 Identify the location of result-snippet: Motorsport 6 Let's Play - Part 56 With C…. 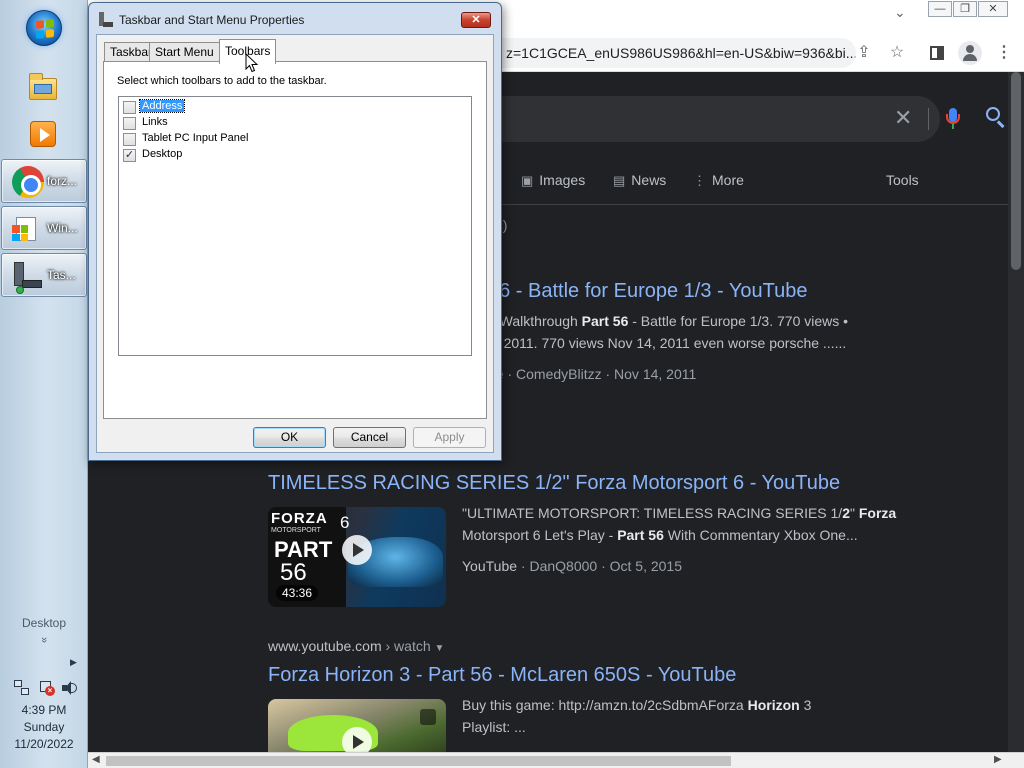
(660, 535).